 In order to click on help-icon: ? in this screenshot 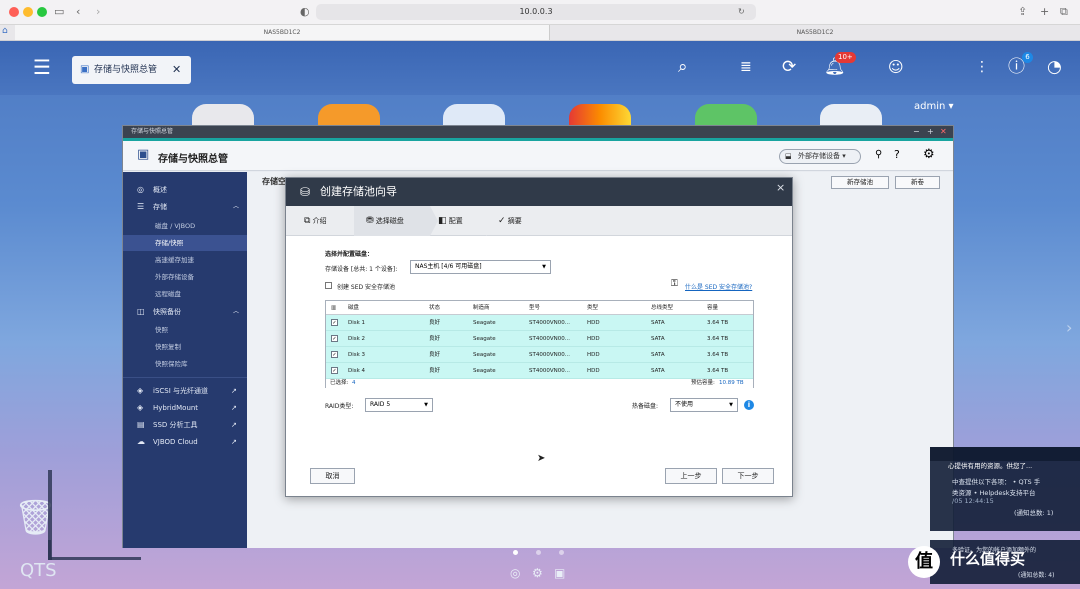, I will do `click(897, 154)`.